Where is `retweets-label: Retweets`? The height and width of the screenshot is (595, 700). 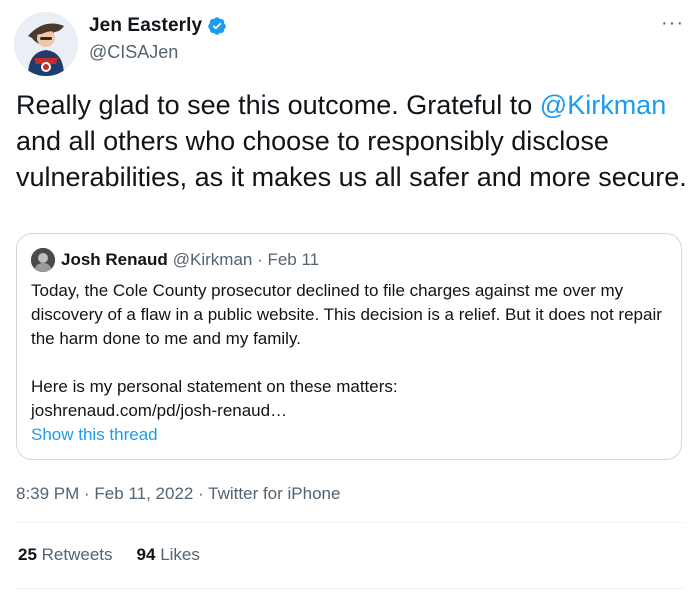 retweets-label: Retweets is located at coordinates (77, 554).